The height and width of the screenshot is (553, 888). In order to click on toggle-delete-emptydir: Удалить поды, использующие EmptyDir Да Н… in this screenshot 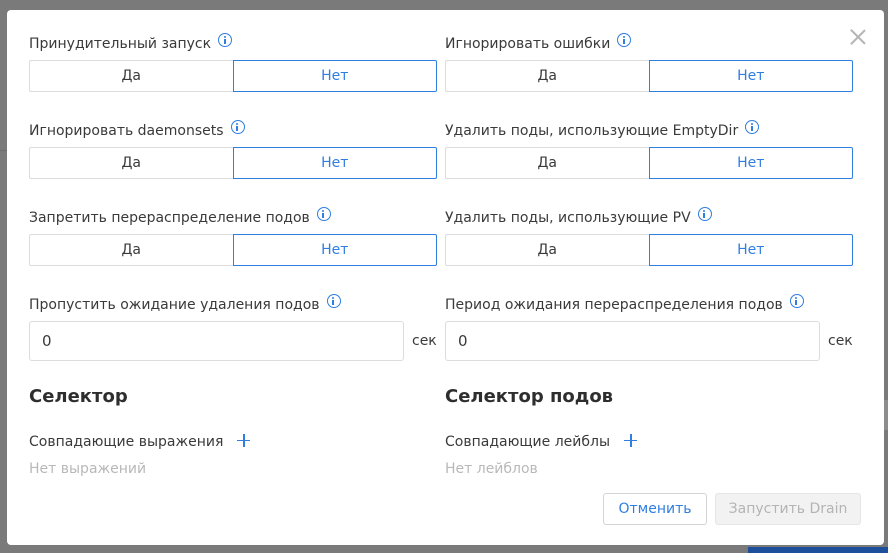, I will do `click(649, 149)`.